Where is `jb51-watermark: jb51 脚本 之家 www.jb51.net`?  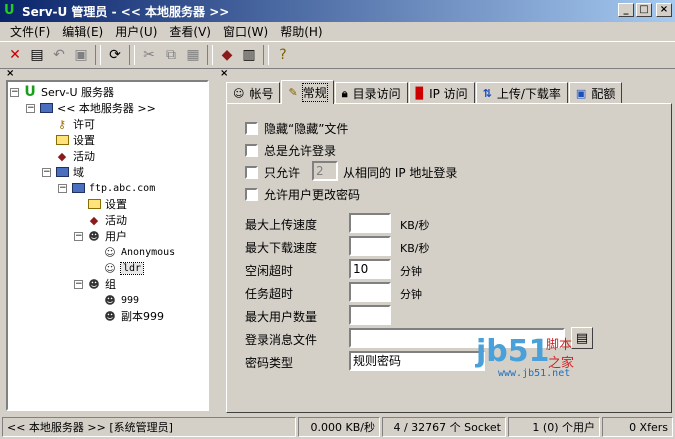
jb51-watermark: jb51 脚本 之家 www.jb51.net is located at coordinates (531, 358).